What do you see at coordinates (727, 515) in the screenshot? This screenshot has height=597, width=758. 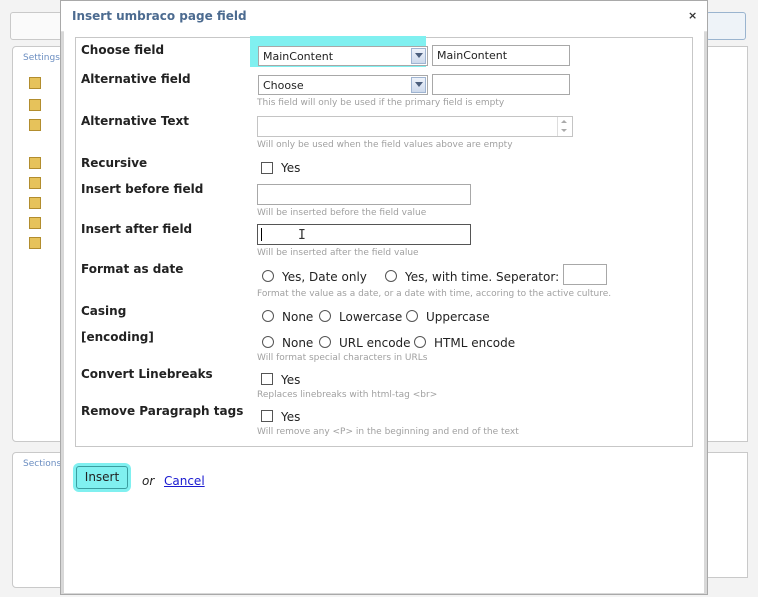 I see `background-right-panel-lower` at bounding box center [727, 515].